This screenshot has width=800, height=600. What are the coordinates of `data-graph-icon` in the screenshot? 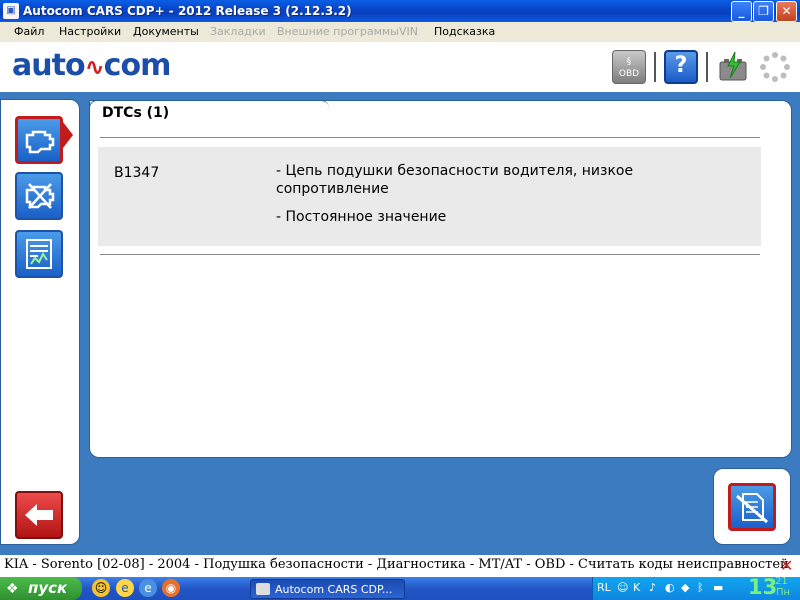 It's located at (39, 254).